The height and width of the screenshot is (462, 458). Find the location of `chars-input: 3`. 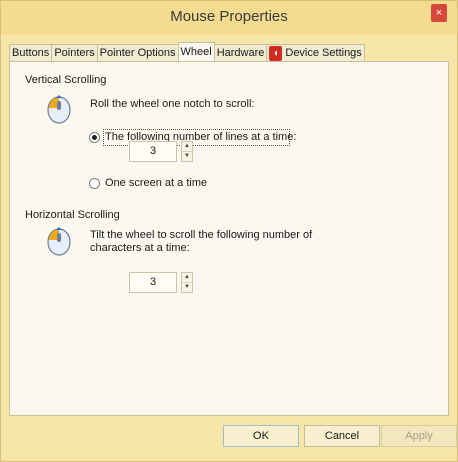

chars-input: 3 is located at coordinates (153, 282).